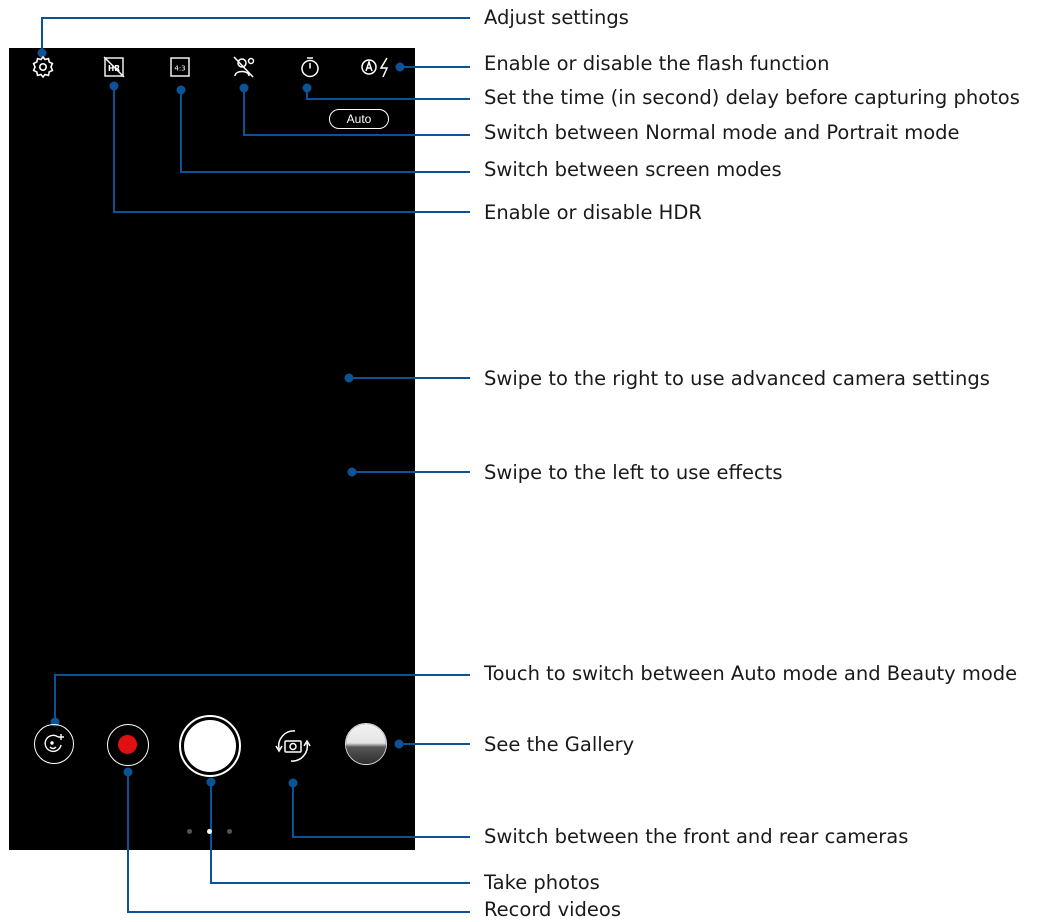 The height and width of the screenshot is (922, 1038). I want to click on shutter-icon, so click(210, 746).